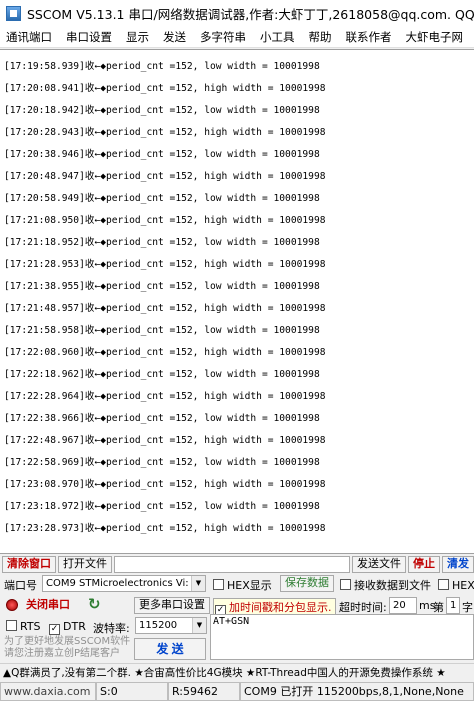 The height and width of the screenshot is (701, 474). Describe the element at coordinates (467, 607) in the screenshot. I see `byte-label: 字` at that location.